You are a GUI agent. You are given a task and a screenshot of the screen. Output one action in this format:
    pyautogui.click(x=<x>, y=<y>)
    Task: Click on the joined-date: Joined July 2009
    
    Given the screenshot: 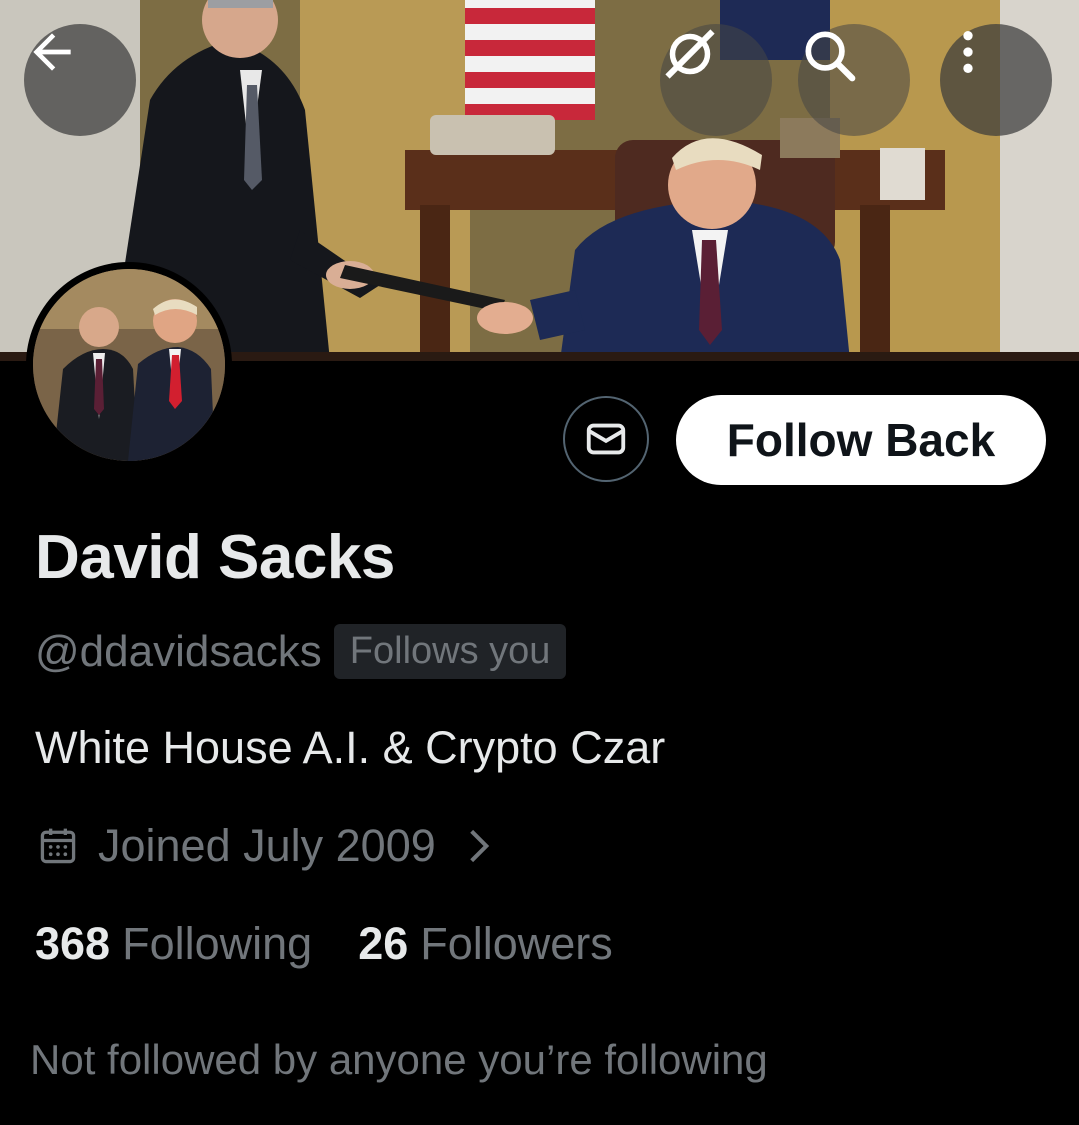 What is the action you would take?
    pyautogui.click(x=267, y=845)
    